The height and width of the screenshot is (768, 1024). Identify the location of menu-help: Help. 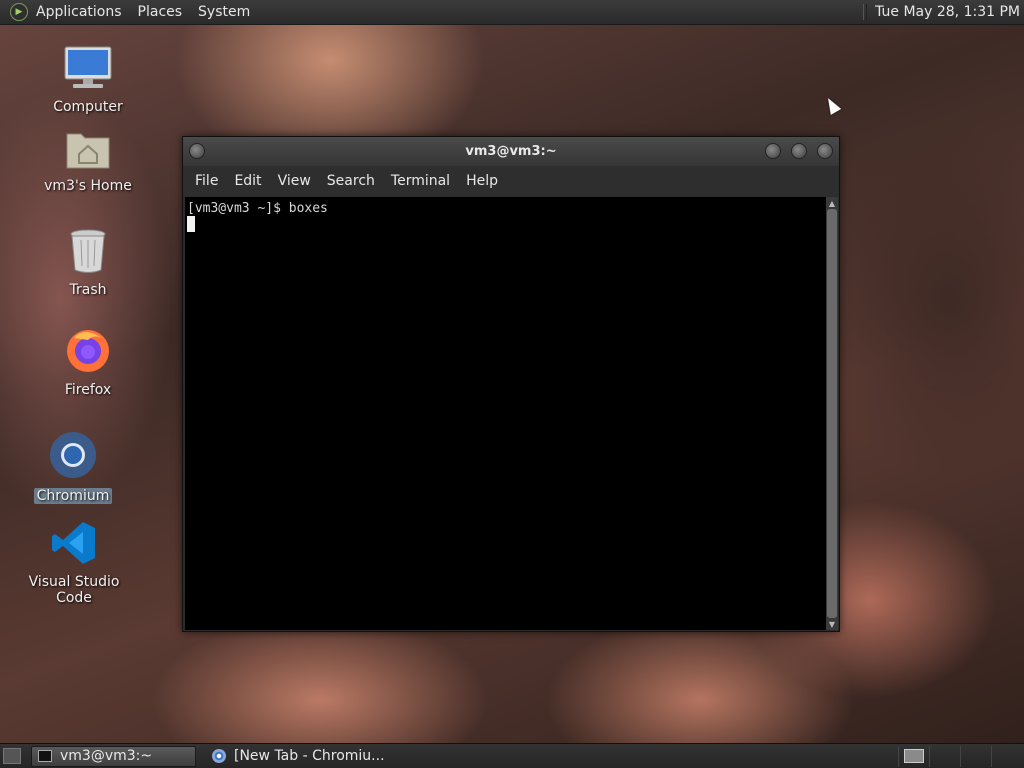
(482, 181).